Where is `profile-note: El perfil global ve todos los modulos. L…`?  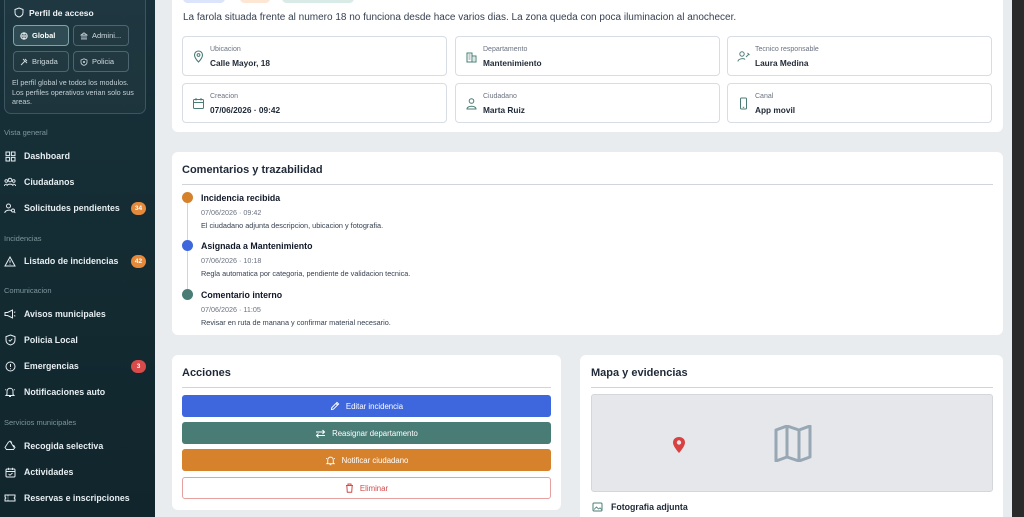 profile-note: El perfil global ve todos los modulos. L… is located at coordinates (73, 92).